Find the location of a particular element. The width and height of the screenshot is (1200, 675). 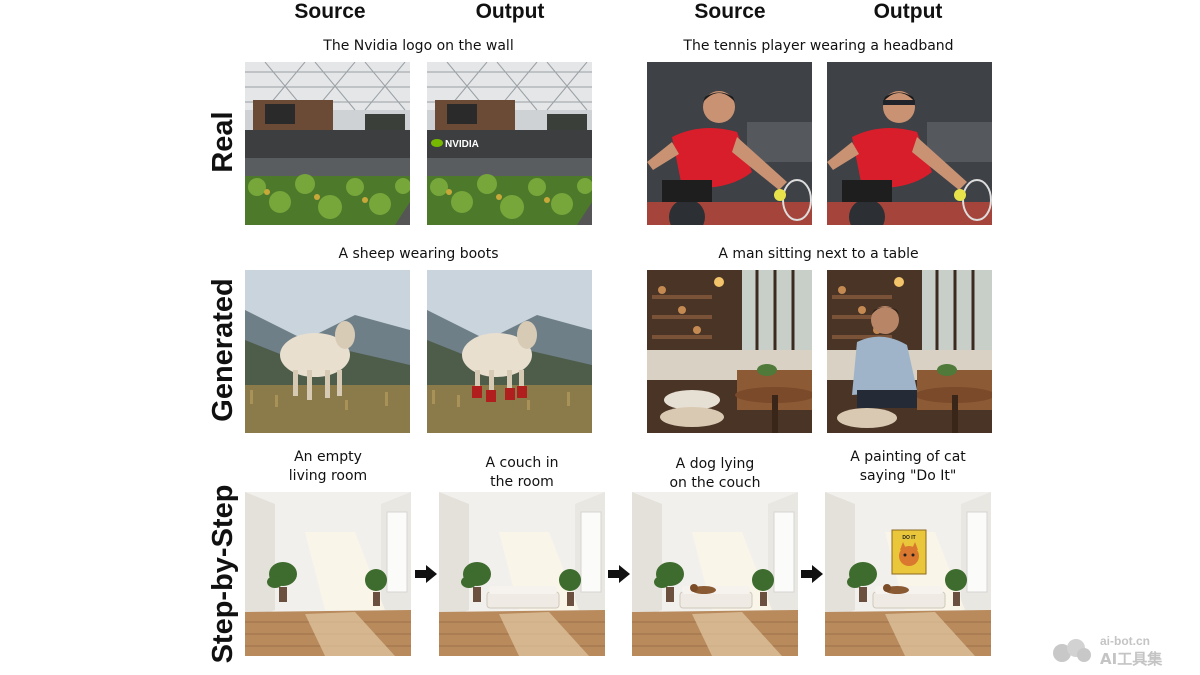

room-step2-image is located at coordinates (522, 574).